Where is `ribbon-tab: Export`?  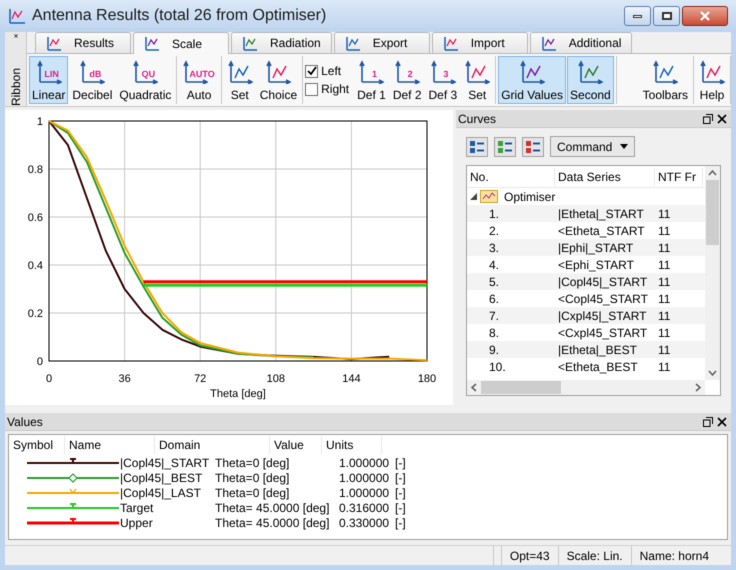 ribbon-tab: Export is located at coordinates (382, 42).